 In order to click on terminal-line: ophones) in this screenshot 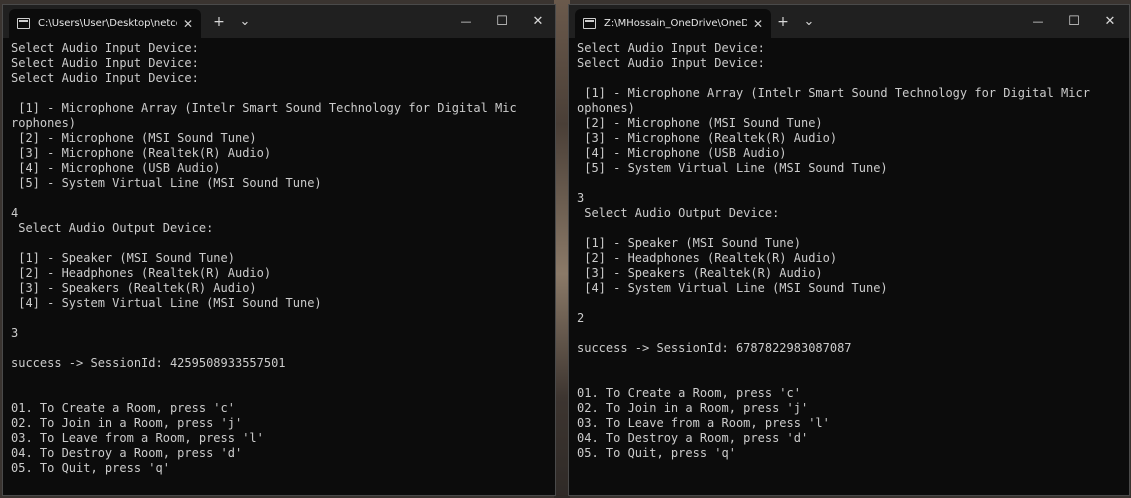, I will do `click(606, 108)`.